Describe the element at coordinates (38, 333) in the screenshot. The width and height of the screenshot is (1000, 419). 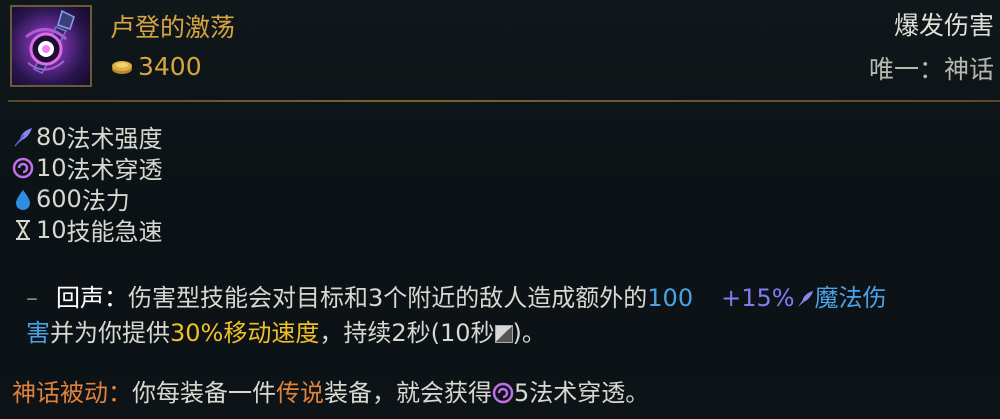
I see `damage-type-end: 害` at that location.